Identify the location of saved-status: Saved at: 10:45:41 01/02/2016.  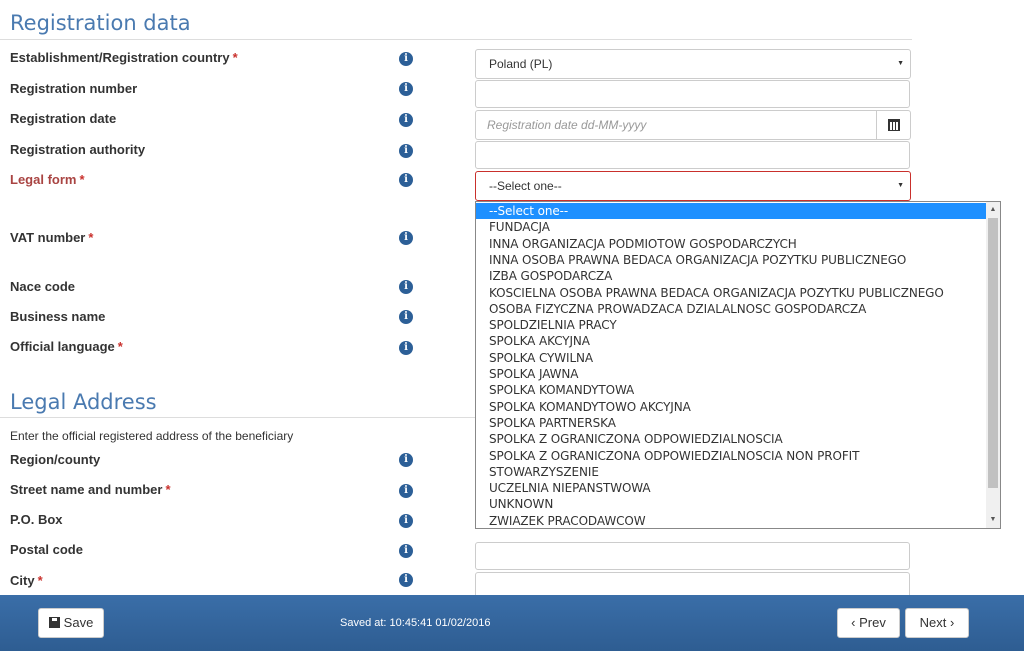
(415, 623).